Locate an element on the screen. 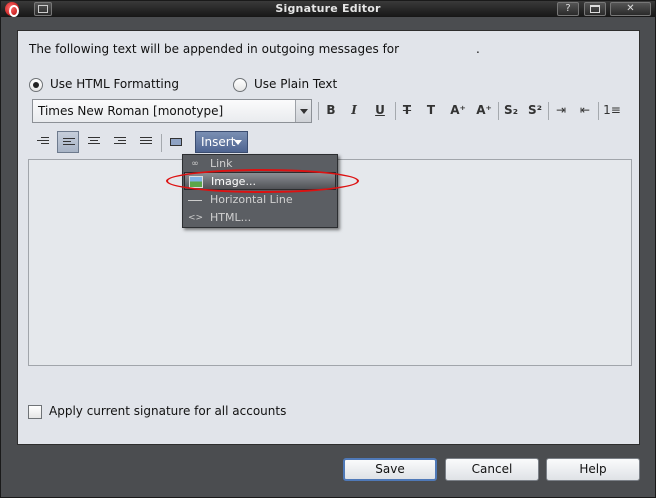 This screenshot has height=498, width=656. html-icon: <> is located at coordinates (196, 218).